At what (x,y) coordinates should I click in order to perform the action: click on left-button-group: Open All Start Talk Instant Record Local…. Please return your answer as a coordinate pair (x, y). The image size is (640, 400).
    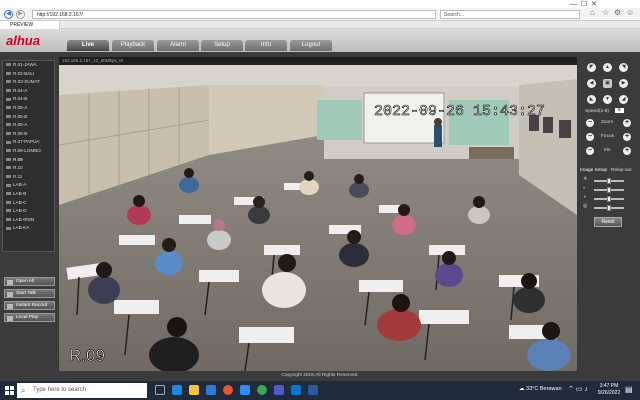
    Looking at the image, I should click on (29, 301).